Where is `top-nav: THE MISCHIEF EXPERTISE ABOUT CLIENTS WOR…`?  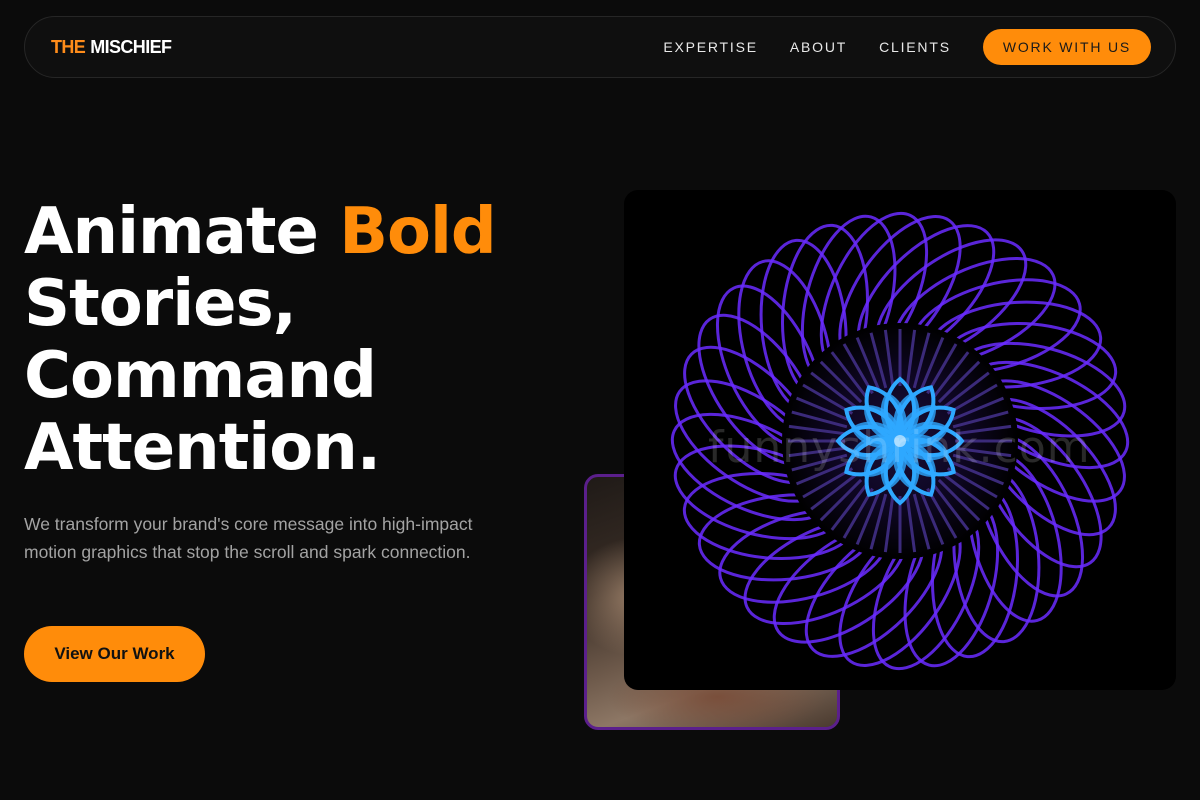
top-nav: THE MISCHIEF EXPERTISE ABOUT CLIENTS WOR… is located at coordinates (600, 47).